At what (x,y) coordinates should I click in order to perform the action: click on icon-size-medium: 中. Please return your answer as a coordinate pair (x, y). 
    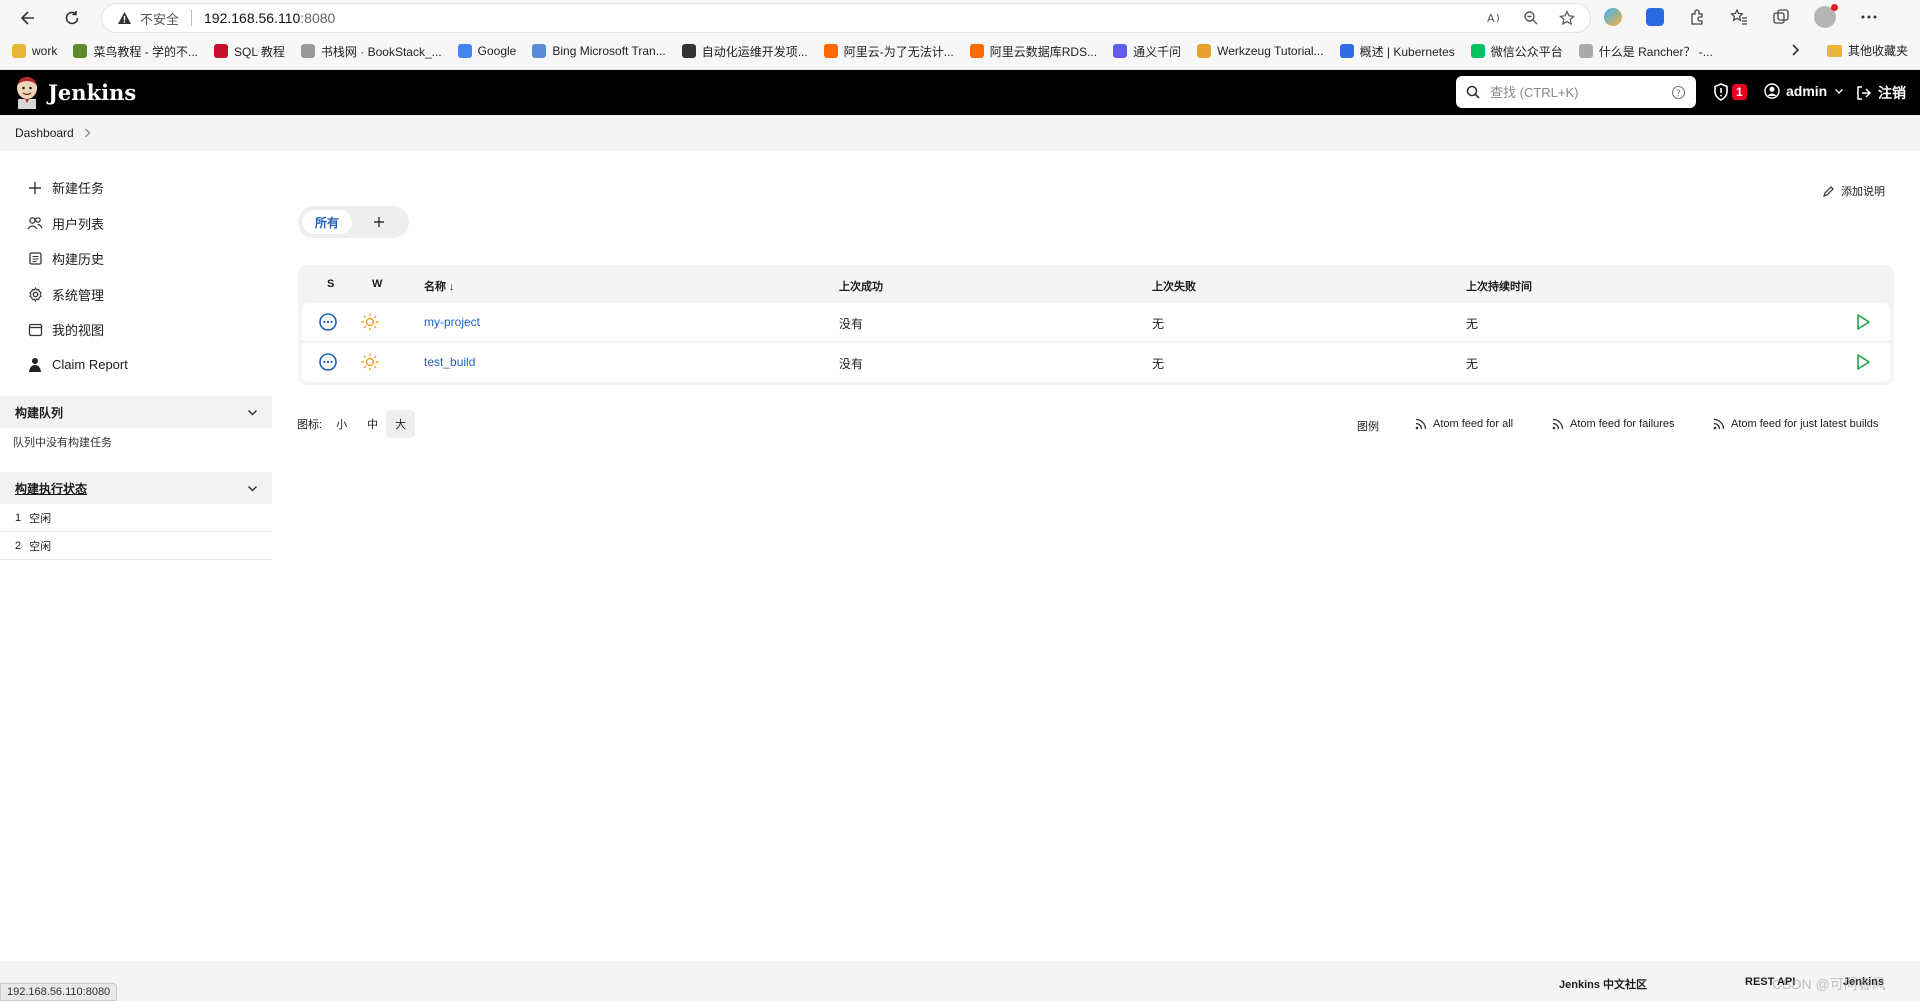
    Looking at the image, I should click on (372, 424).